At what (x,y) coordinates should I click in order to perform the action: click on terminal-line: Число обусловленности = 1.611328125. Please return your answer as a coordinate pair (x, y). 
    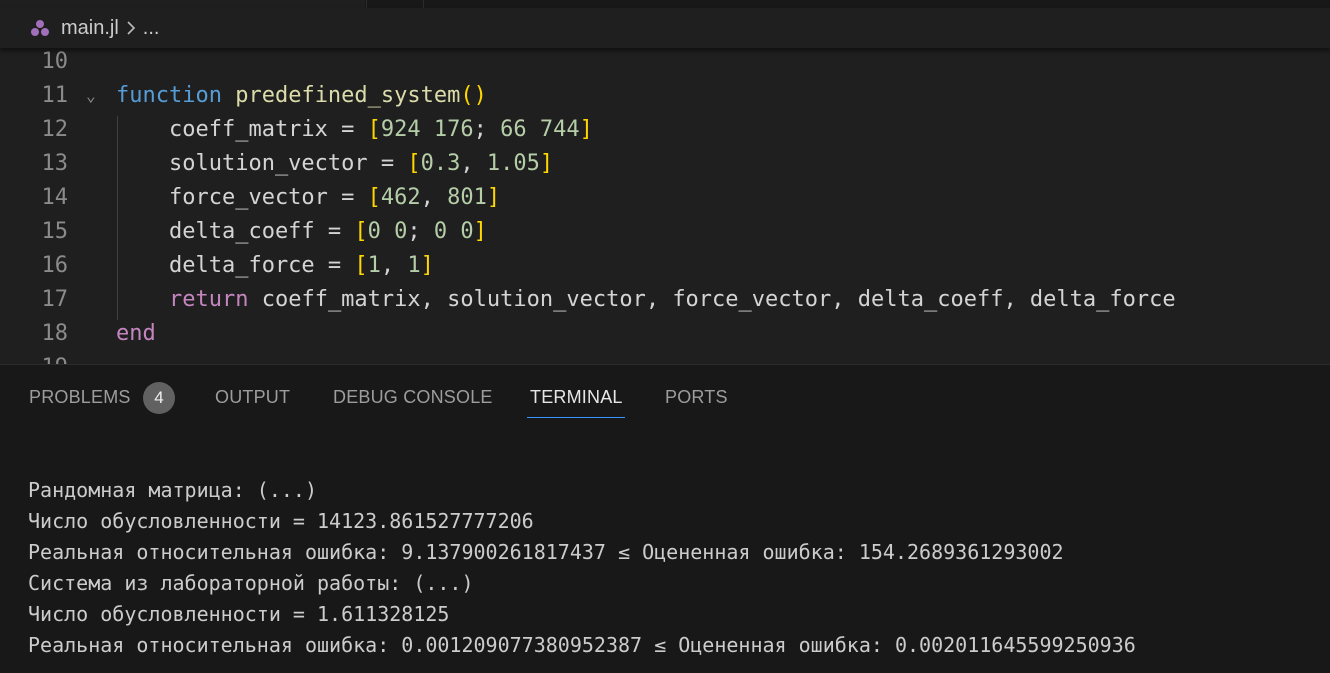
    Looking at the image, I should click on (239, 614).